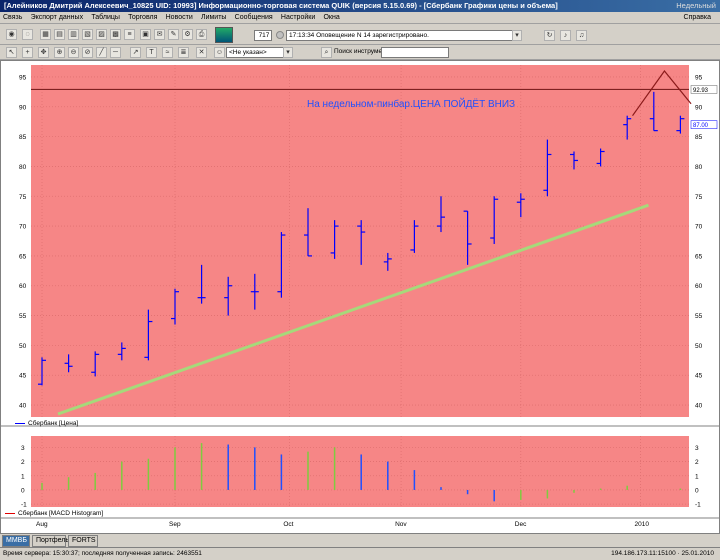 The height and width of the screenshot is (560, 720). Describe the element at coordinates (263, 35) in the screenshot. I see `lot-field: 717` at that location.